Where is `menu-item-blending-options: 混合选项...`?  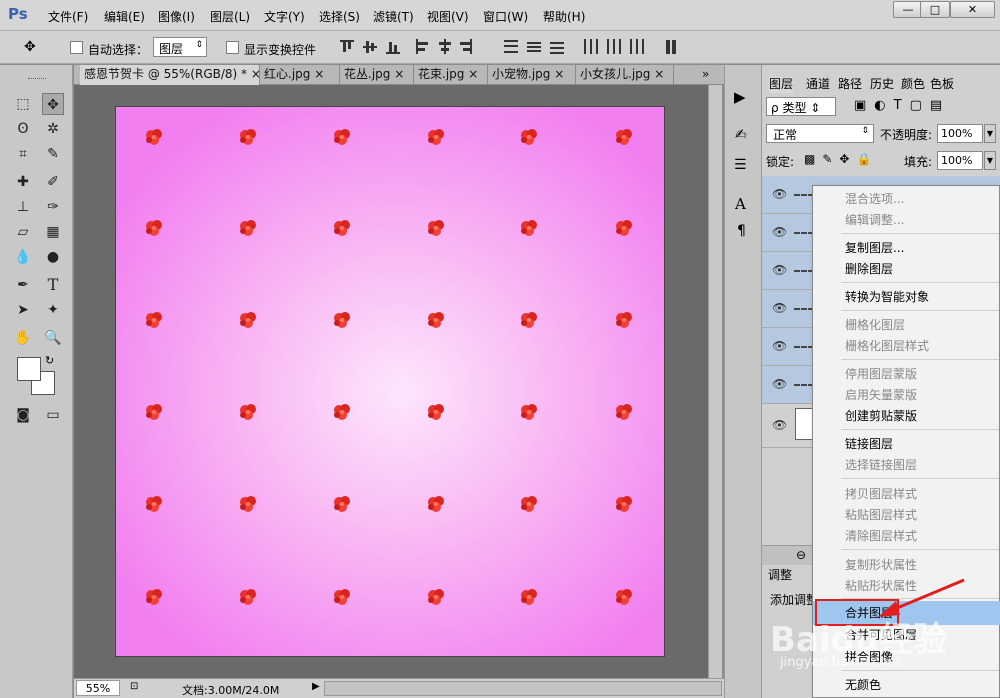
menu-item-blending-options: 混合选项... is located at coordinates (874, 199).